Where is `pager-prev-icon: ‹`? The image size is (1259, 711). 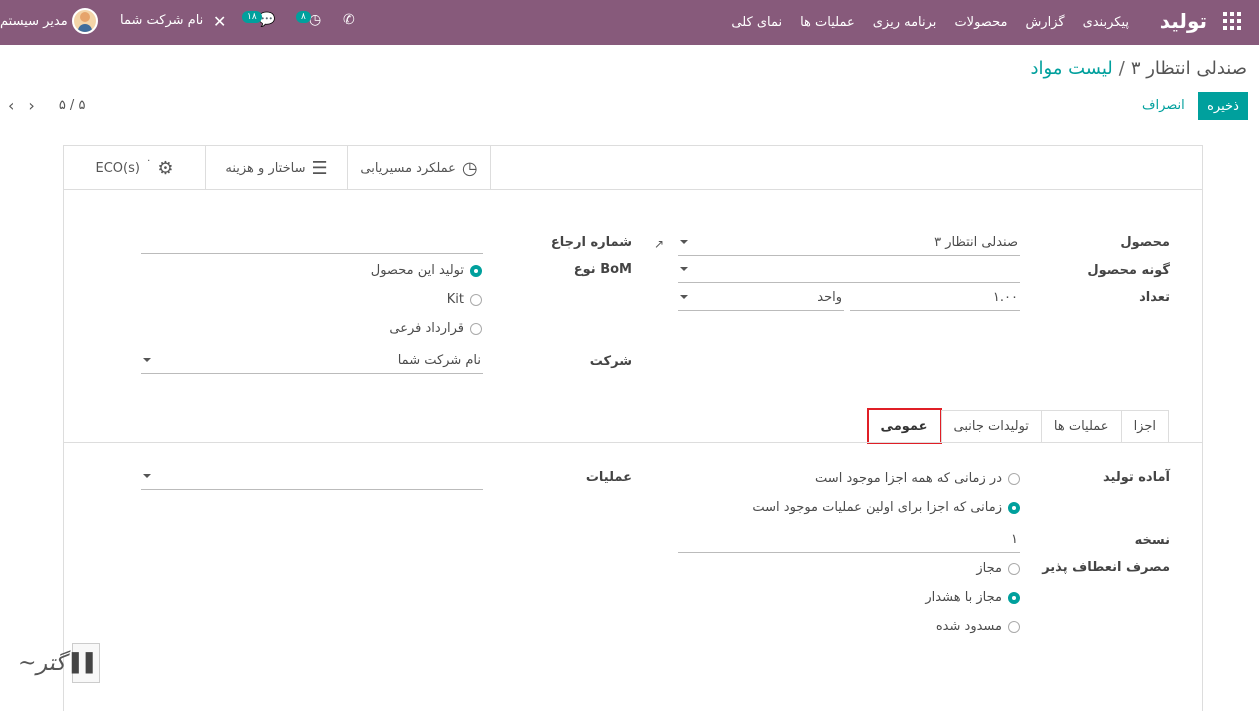 pager-prev-icon: ‹ is located at coordinates (11, 105).